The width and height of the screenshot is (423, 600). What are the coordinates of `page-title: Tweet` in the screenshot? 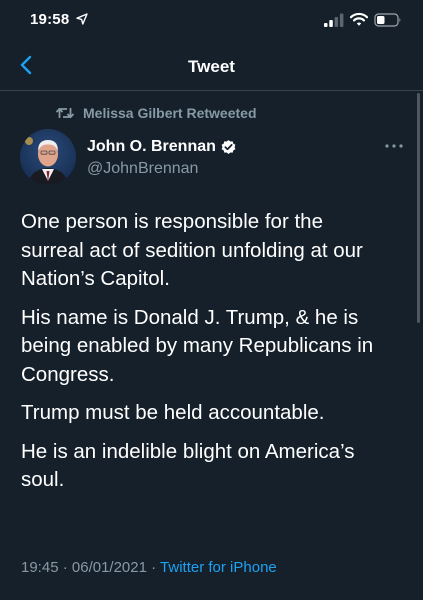 It's located at (211, 66).